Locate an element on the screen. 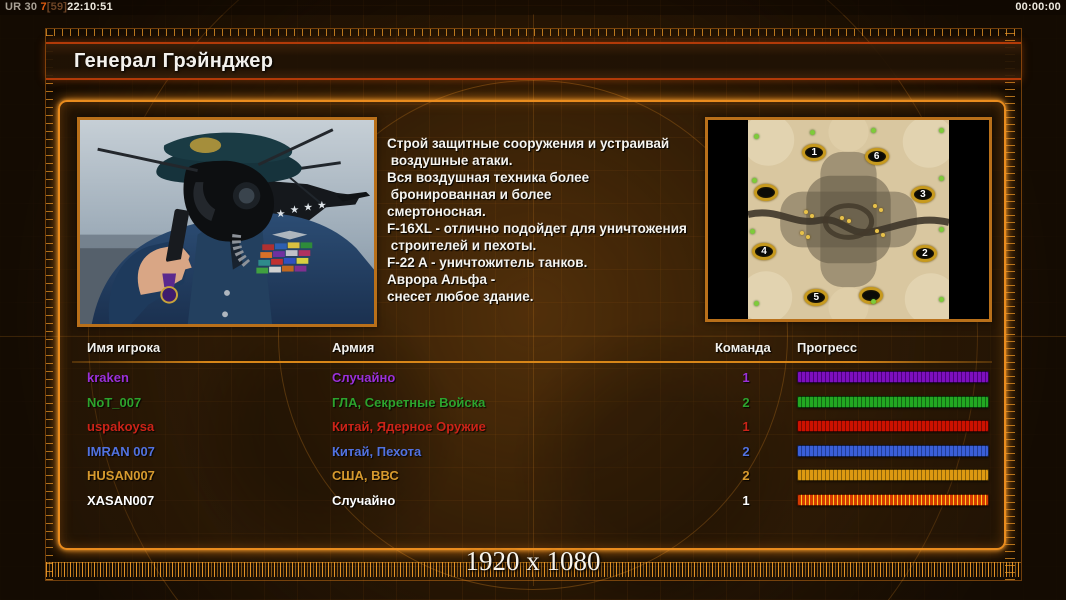 This screenshot has height=600, width=1066. start-position-number: 2 is located at coordinates (925, 254).